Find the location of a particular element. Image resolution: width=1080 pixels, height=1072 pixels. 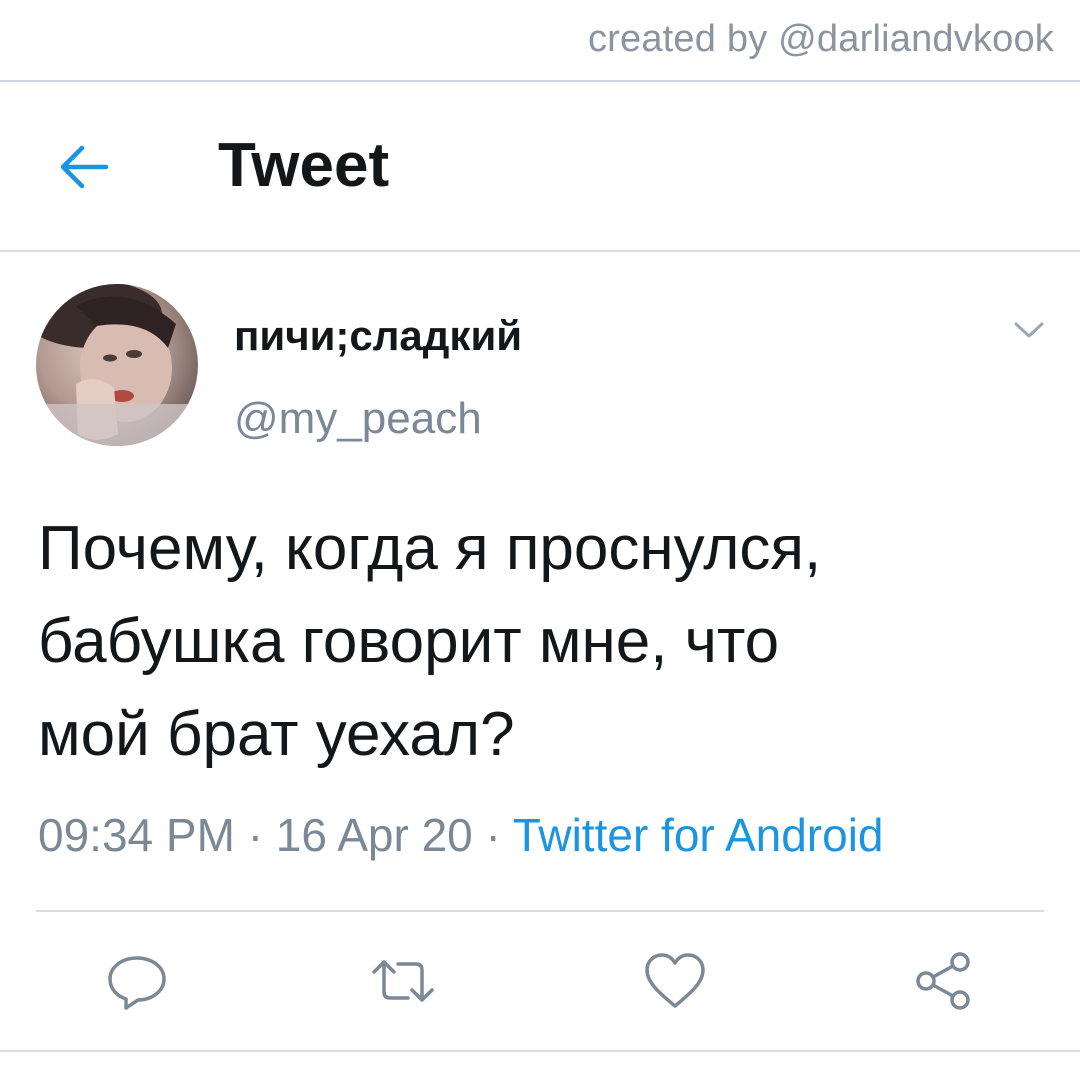

avatar is located at coordinates (117, 365).